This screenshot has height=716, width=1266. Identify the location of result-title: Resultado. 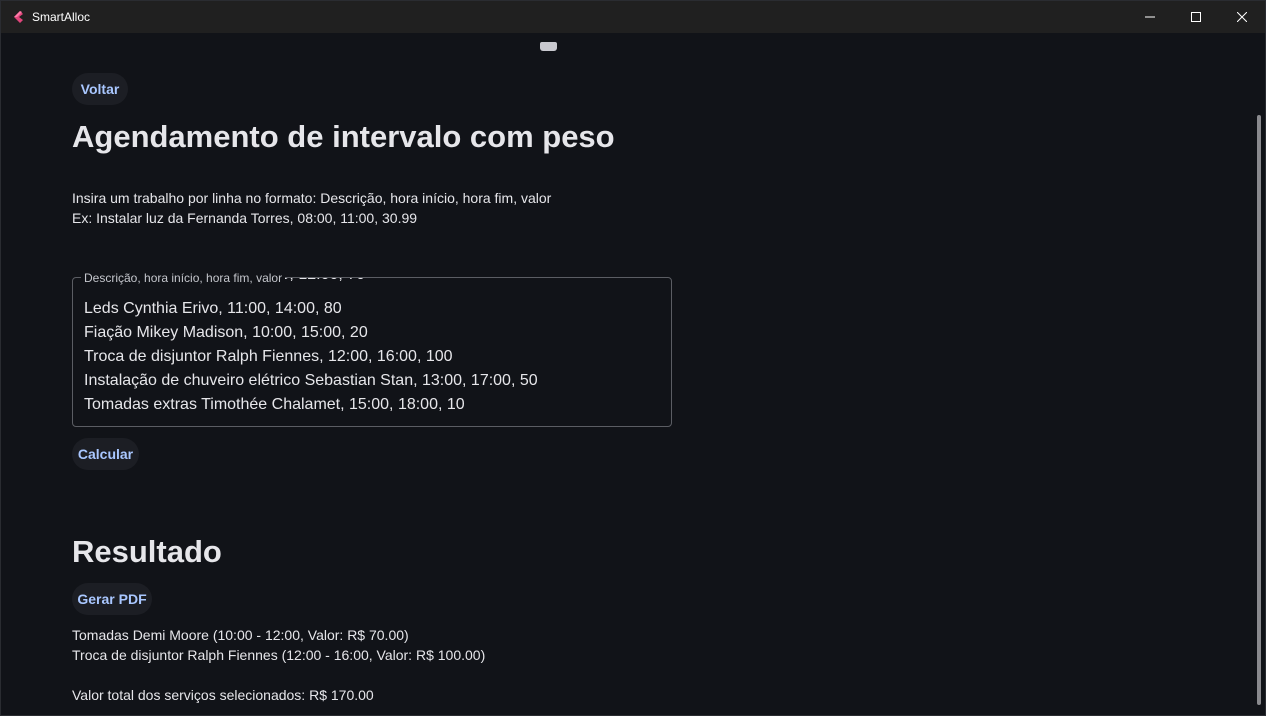
(147, 551).